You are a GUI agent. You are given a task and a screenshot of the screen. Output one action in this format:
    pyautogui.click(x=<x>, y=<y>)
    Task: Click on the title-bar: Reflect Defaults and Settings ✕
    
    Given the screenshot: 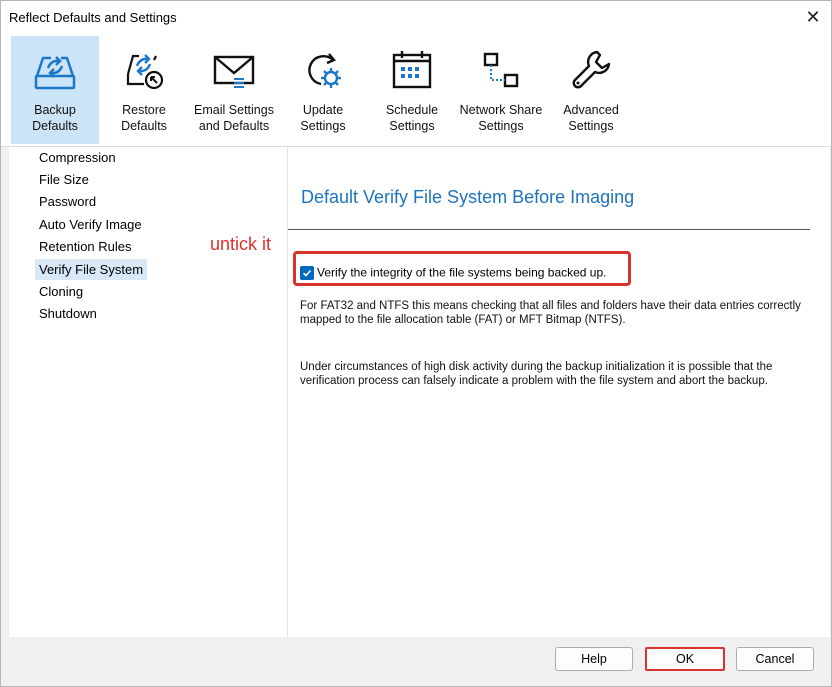 What is the action you would take?
    pyautogui.click(x=416, y=17)
    